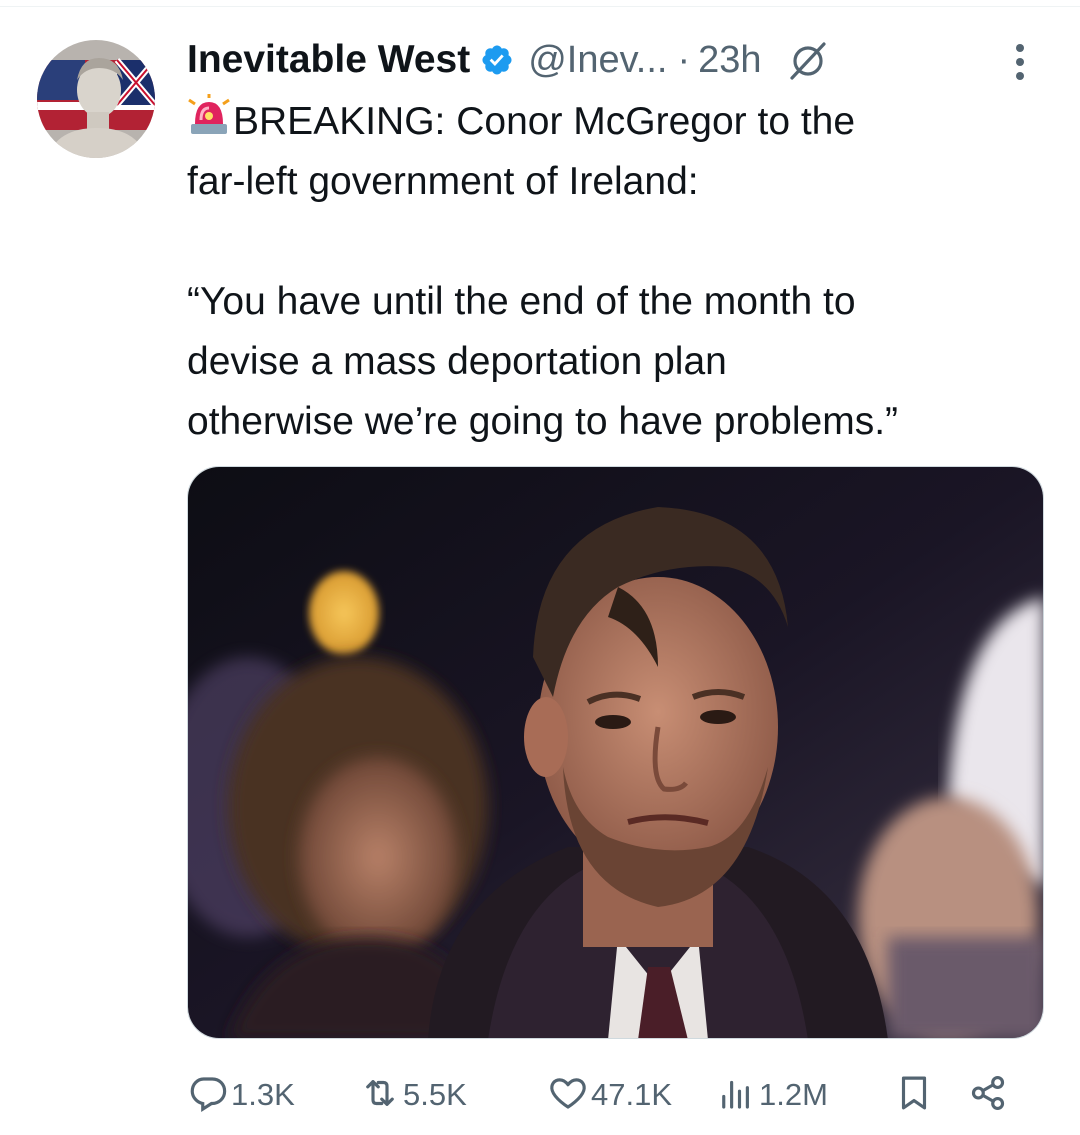  I want to click on tweet-header: Inevitable West @Inev... · 23h, so click(507, 60).